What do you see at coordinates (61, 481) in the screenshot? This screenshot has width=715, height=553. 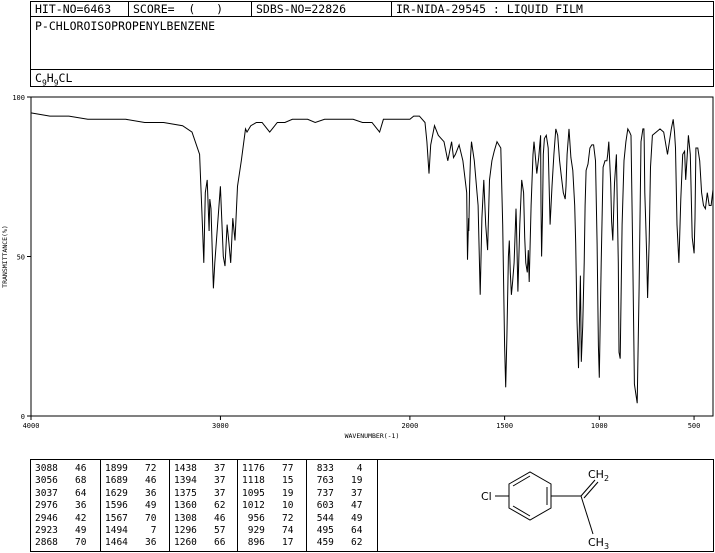 I see `peak-row: 3056 68` at bounding box center [61, 481].